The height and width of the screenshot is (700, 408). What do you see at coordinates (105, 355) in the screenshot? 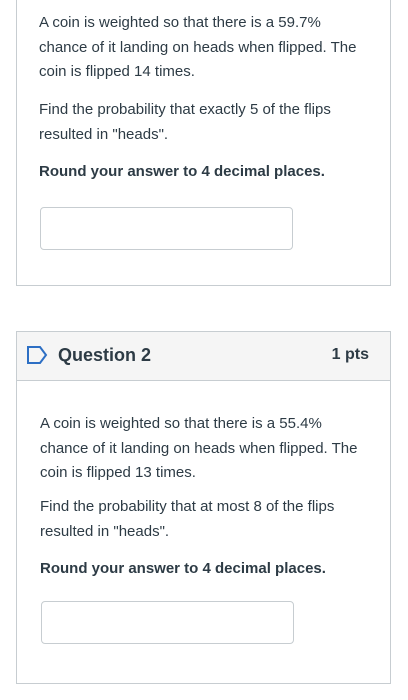
I see `question-title: Question 2` at bounding box center [105, 355].